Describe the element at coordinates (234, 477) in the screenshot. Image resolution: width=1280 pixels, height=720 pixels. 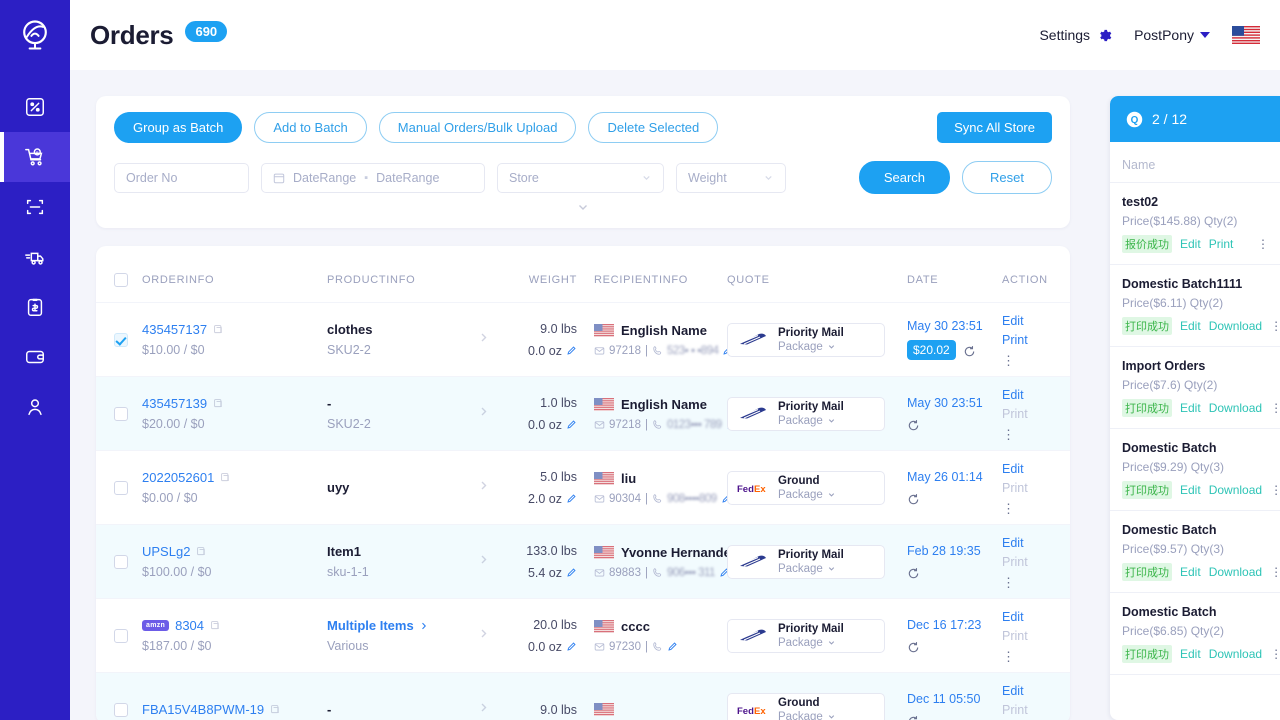
I see `order-id-link: 2022052601` at that location.